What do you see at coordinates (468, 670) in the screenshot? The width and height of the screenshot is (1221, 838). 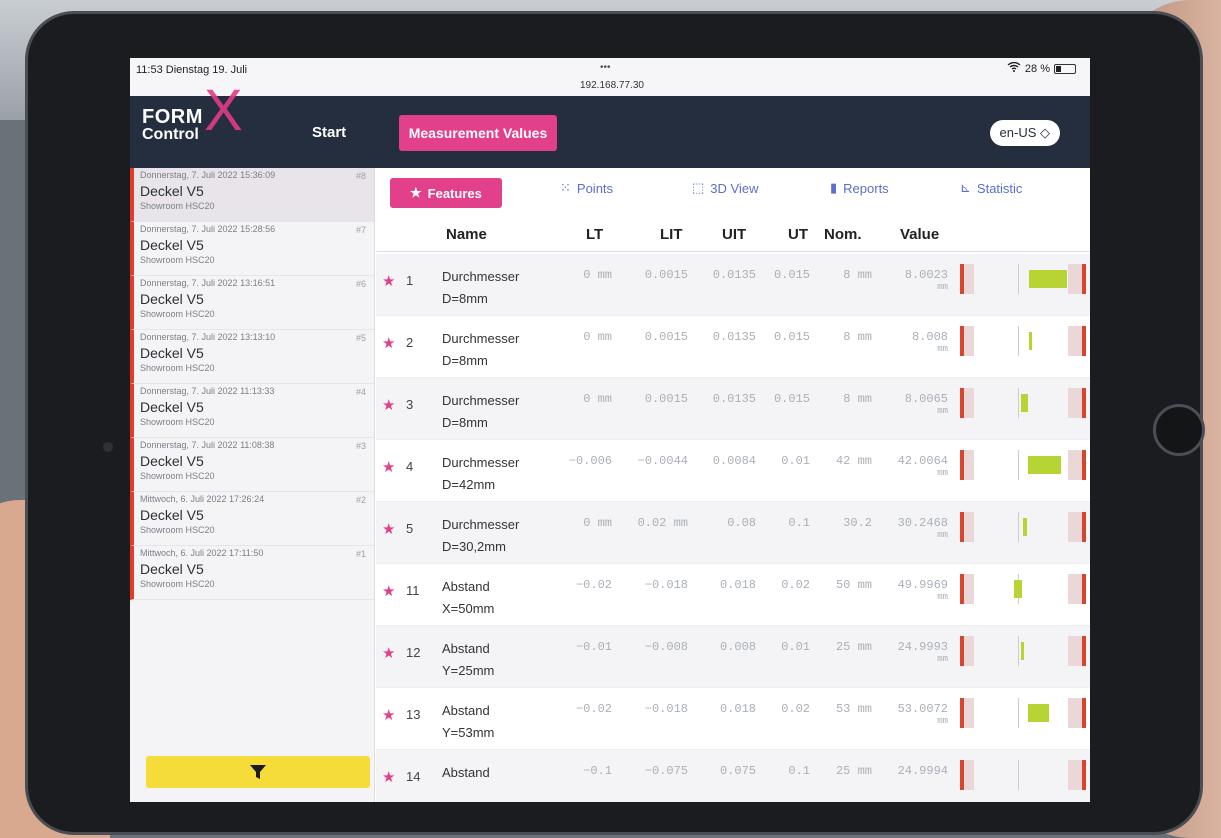 I see `feature-spec: Y=25mm` at bounding box center [468, 670].